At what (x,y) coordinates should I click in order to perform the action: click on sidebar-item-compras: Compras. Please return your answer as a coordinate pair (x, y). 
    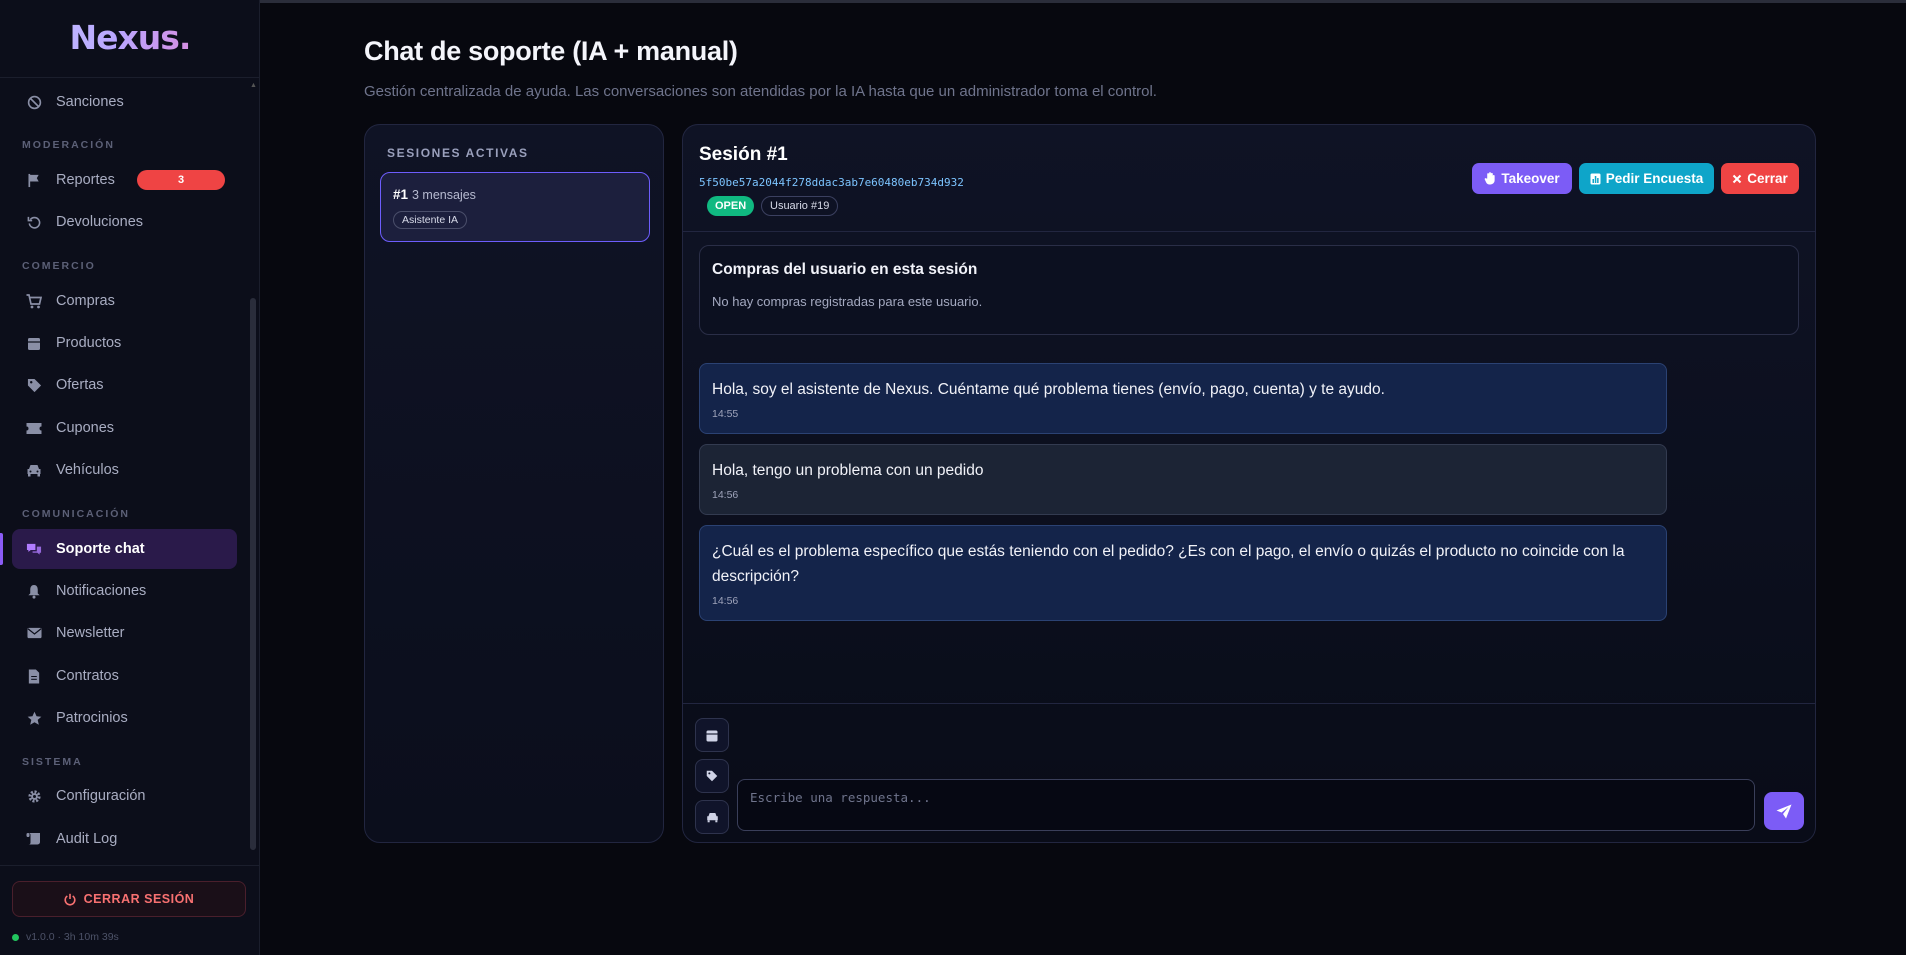
    Looking at the image, I should click on (124, 301).